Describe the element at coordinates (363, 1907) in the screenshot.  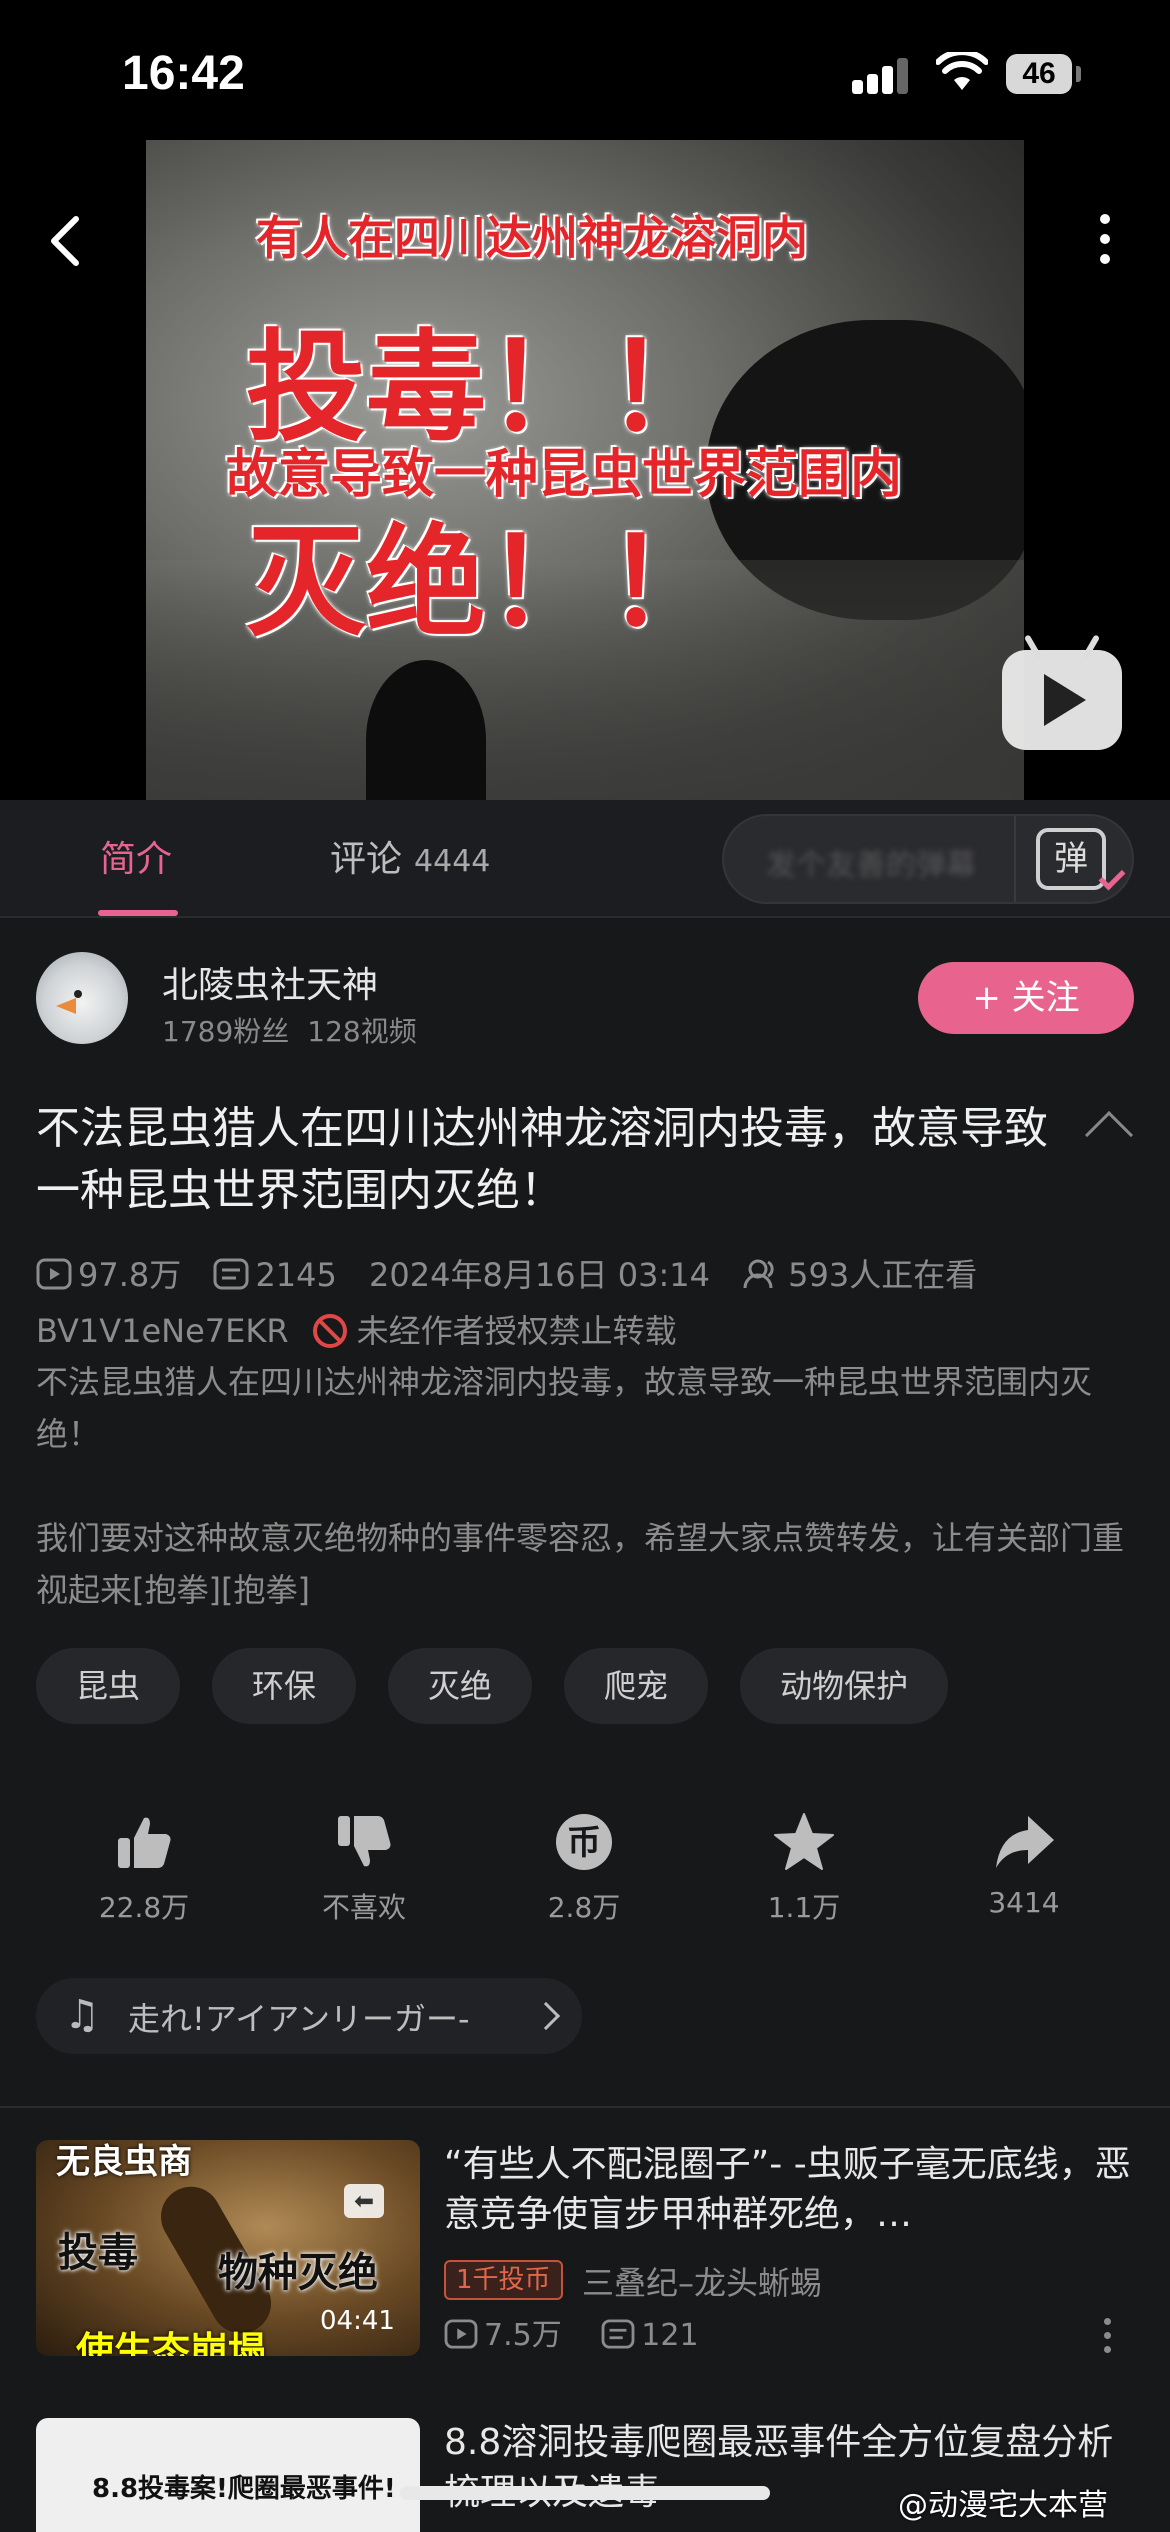
I see `dislike-label: 不喜欢` at that location.